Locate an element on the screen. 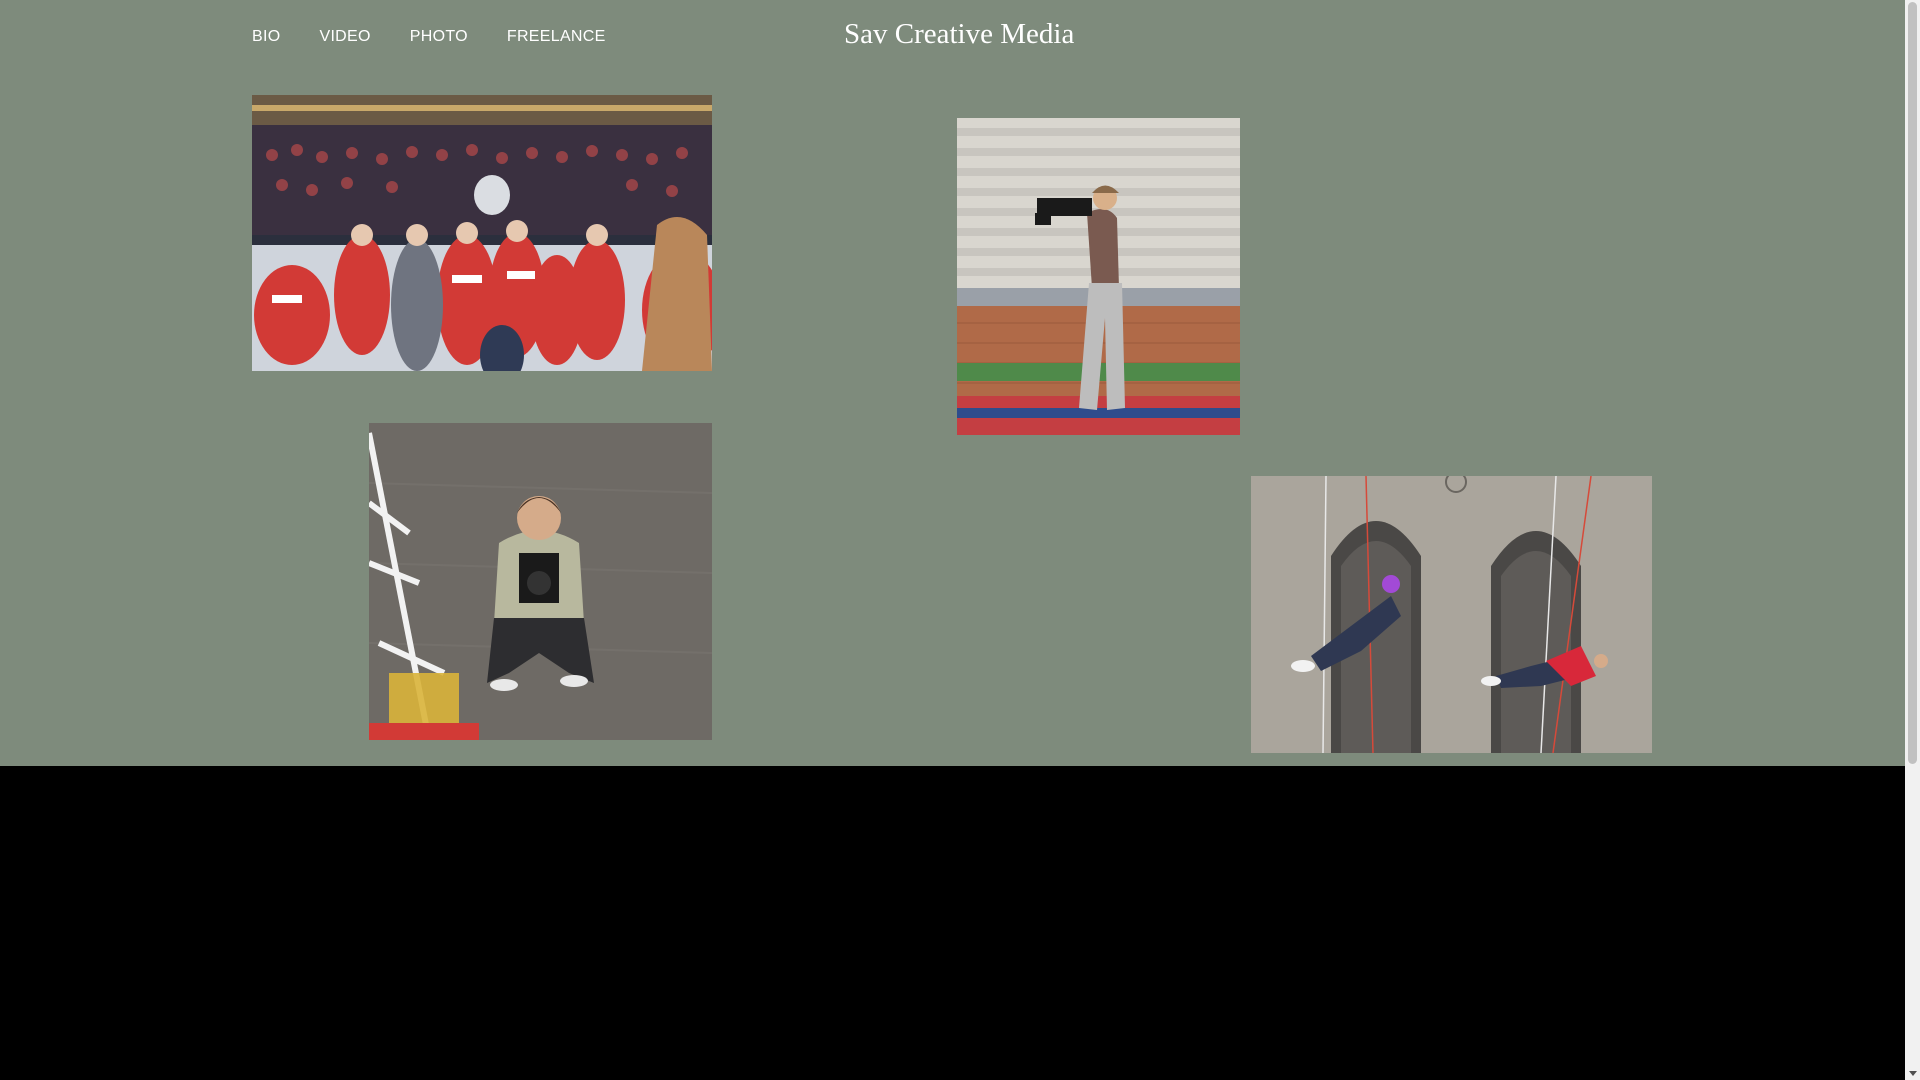 Image resolution: width=1920 pixels, height=1080 pixels. scroll-down-icon is located at coordinates (1913, 1073).